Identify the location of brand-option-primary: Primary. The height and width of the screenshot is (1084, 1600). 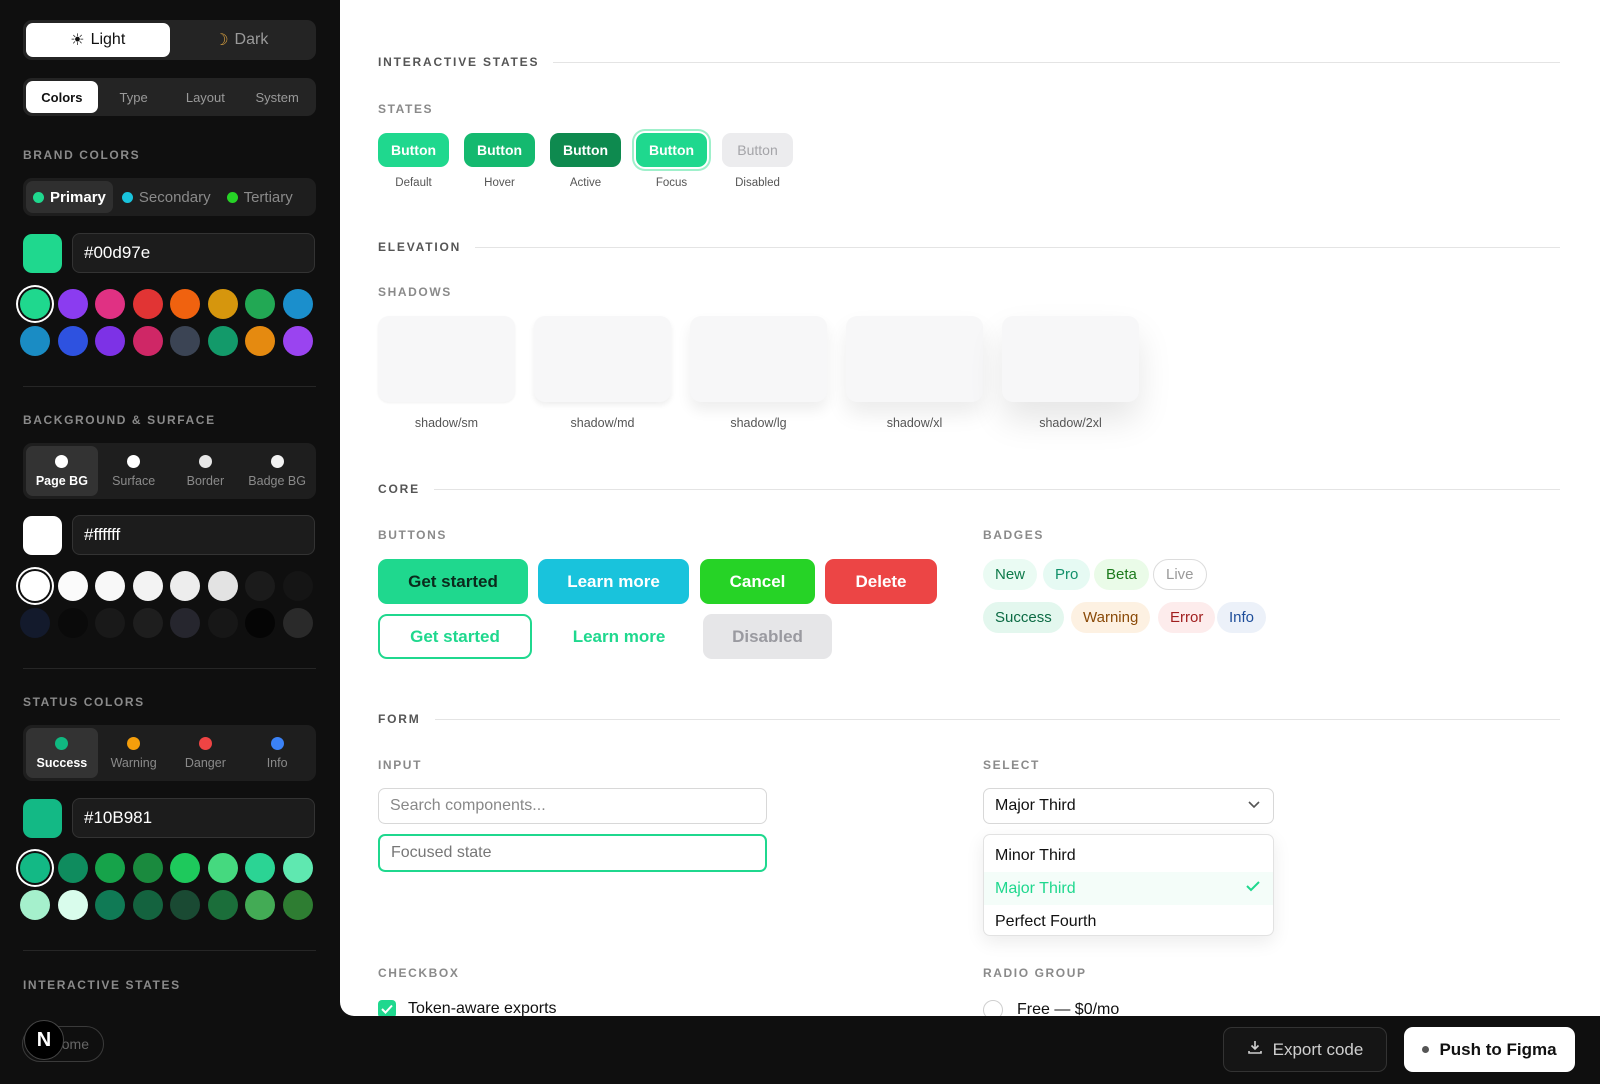
(69, 197).